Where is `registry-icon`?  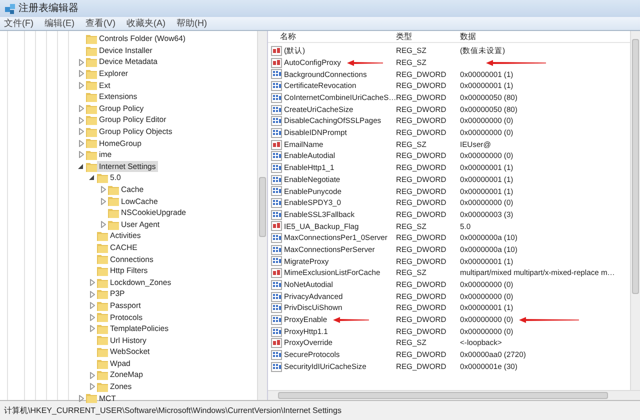 registry-icon is located at coordinates (10, 8).